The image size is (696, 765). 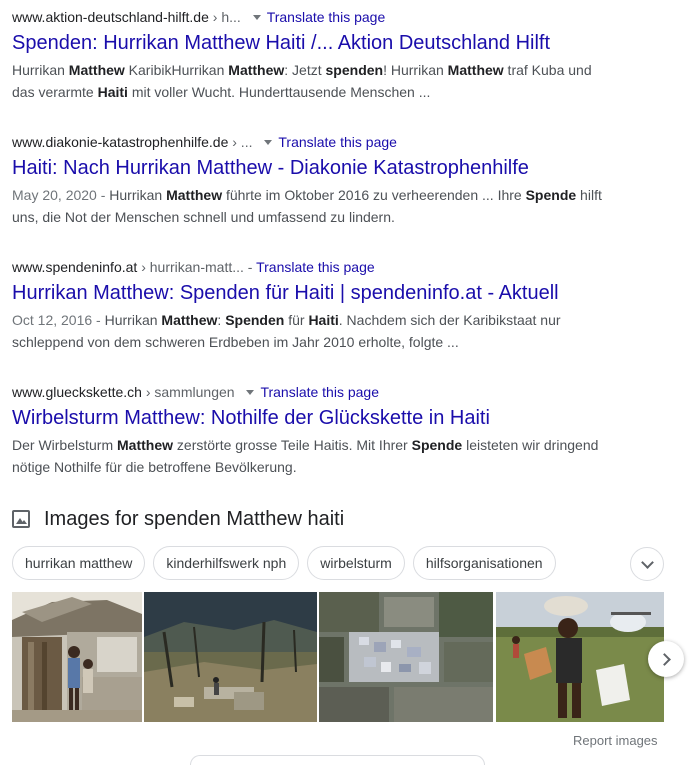 I want to click on chevron-right-icon, so click(x=664, y=659).